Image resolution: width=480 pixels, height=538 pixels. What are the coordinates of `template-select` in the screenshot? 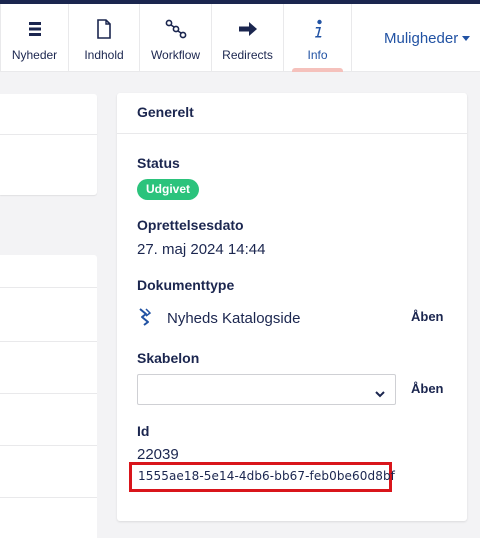 It's located at (266, 389).